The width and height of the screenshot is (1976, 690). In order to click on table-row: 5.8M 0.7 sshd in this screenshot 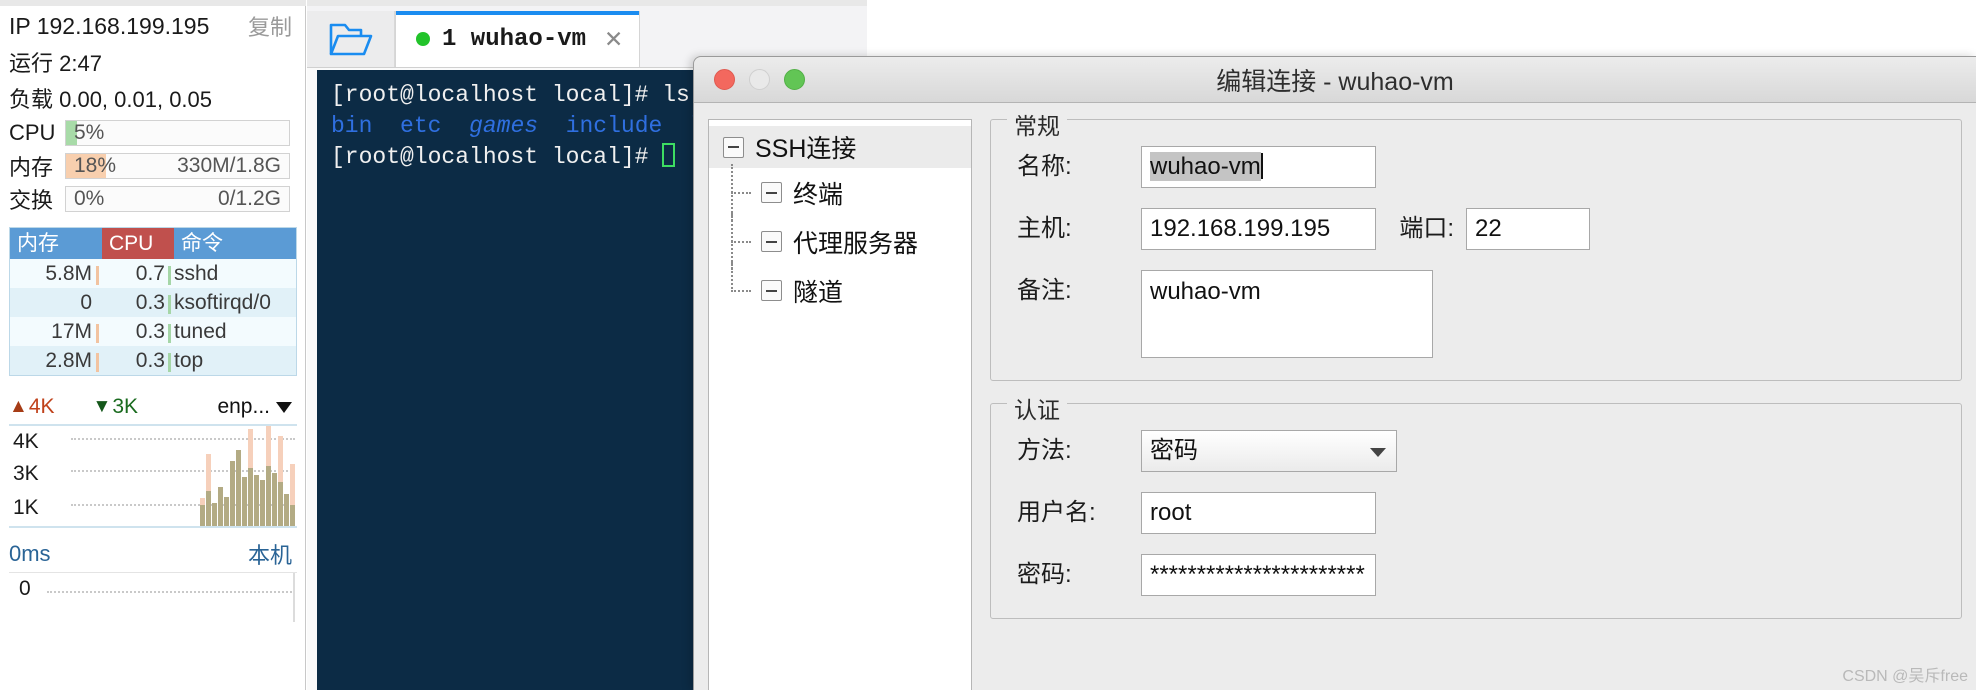, I will do `click(153, 273)`.